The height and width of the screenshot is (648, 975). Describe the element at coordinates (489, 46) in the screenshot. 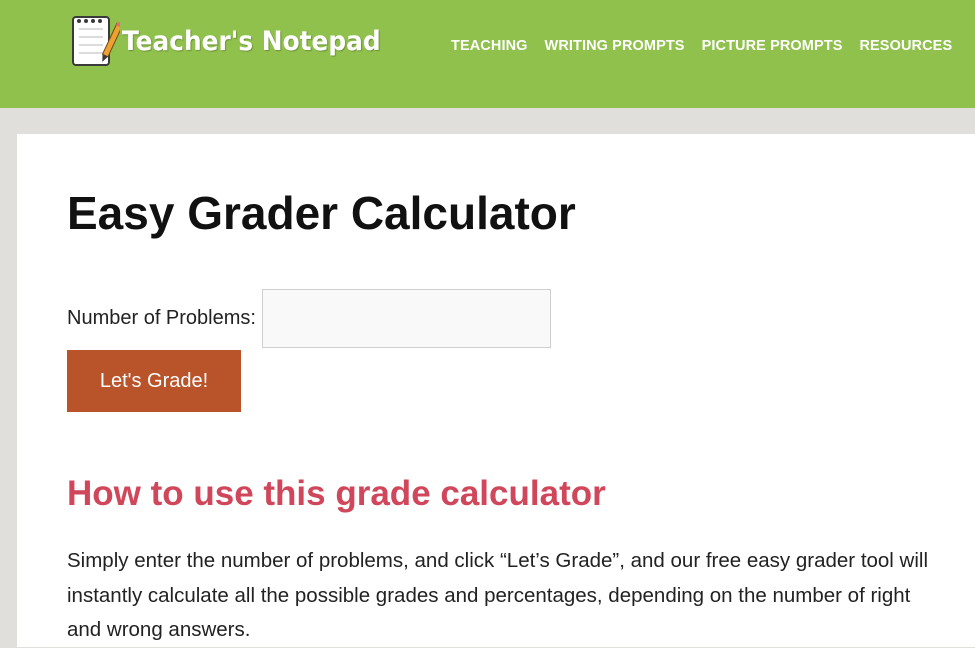

I see `nav-teaching: TEACHING` at that location.